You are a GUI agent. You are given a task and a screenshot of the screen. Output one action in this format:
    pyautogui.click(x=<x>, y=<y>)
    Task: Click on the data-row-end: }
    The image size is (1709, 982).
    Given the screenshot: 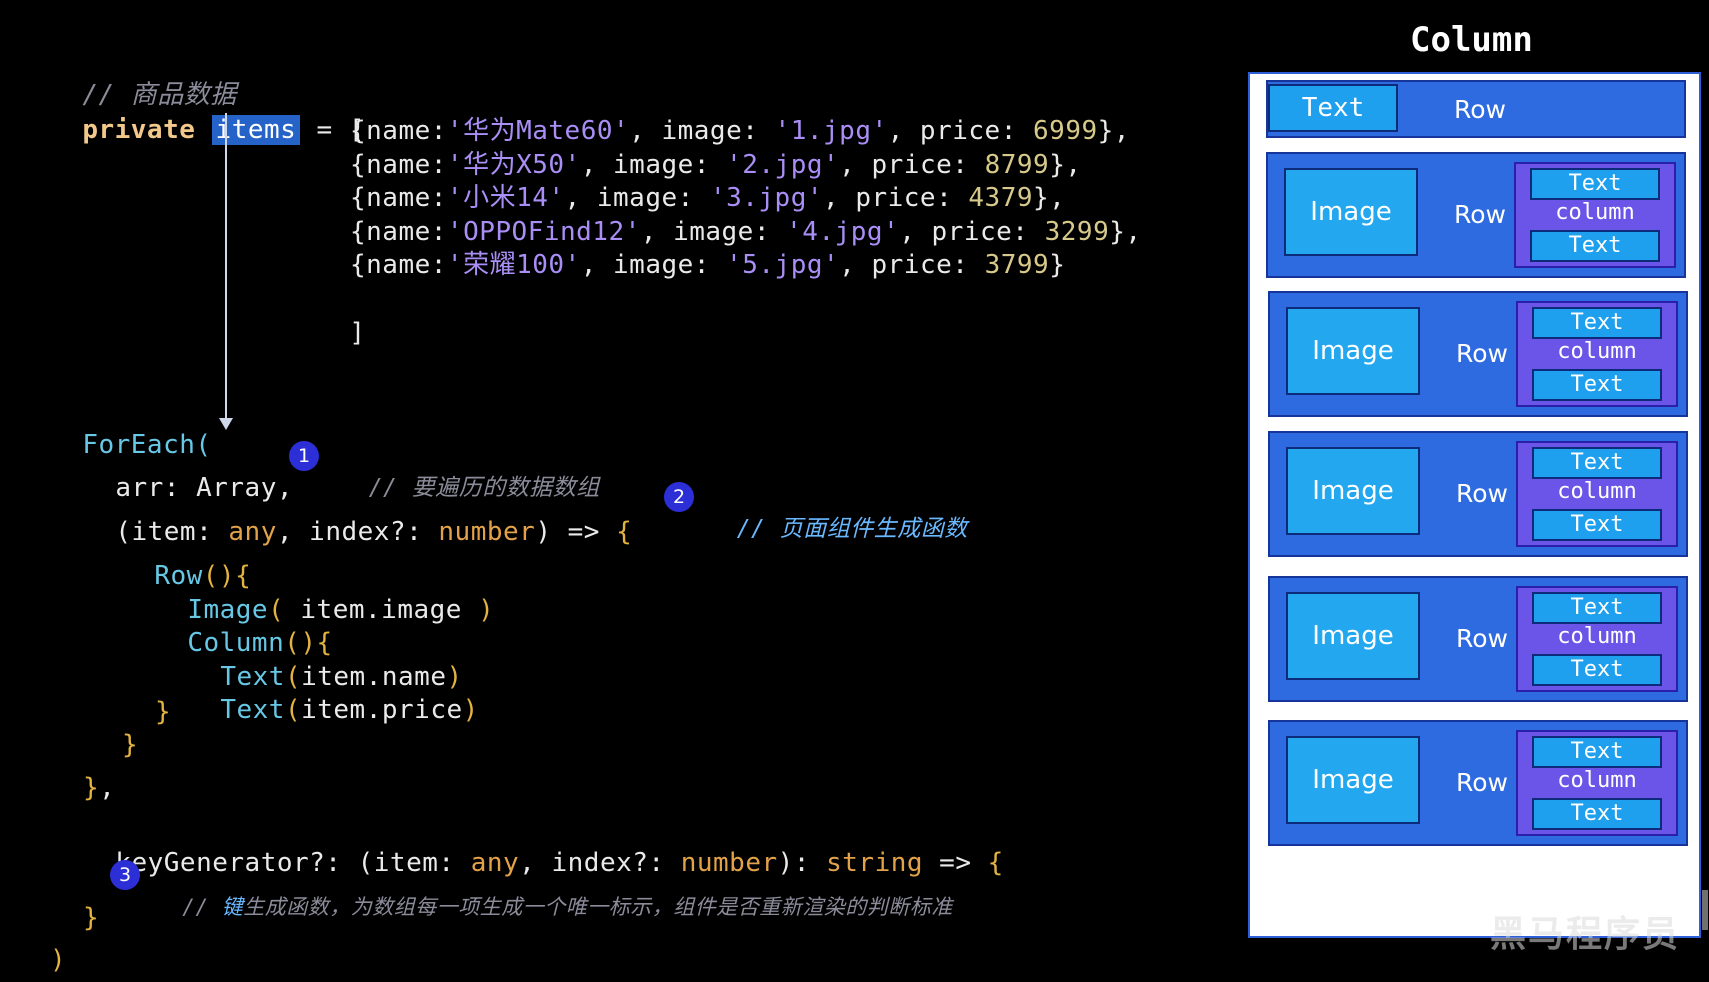 What is the action you would take?
    pyautogui.click(x=1057, y=265)
    